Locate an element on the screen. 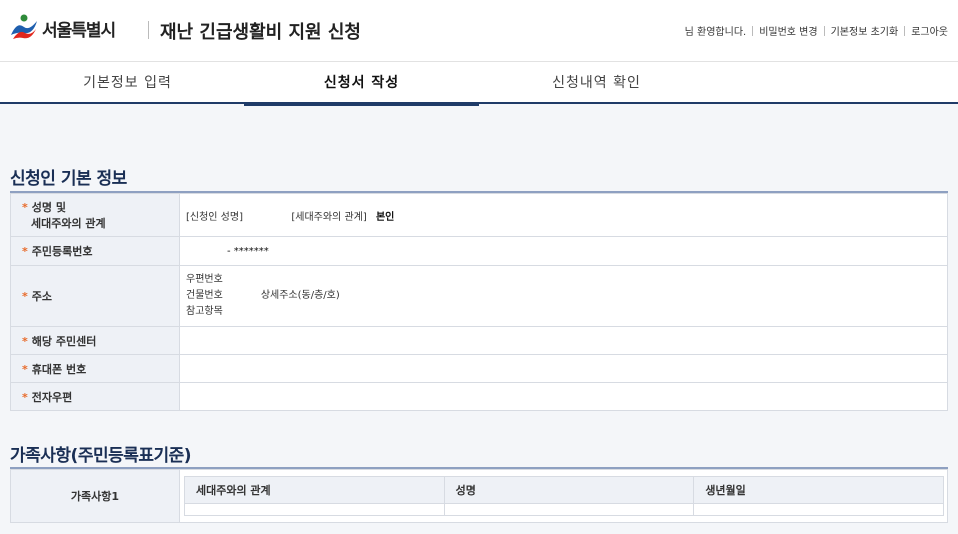 Image resolution: width=958 pixels, height=534 pixels. table-row: * 해당 주민센터 is located at coordinates (479, 340).